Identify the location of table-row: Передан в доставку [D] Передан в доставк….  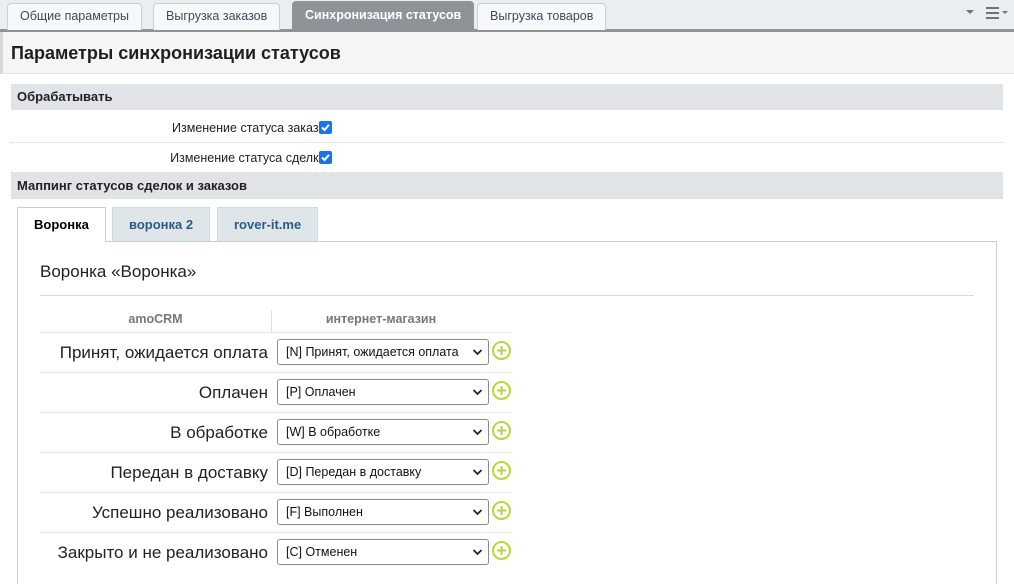
(276, 472).